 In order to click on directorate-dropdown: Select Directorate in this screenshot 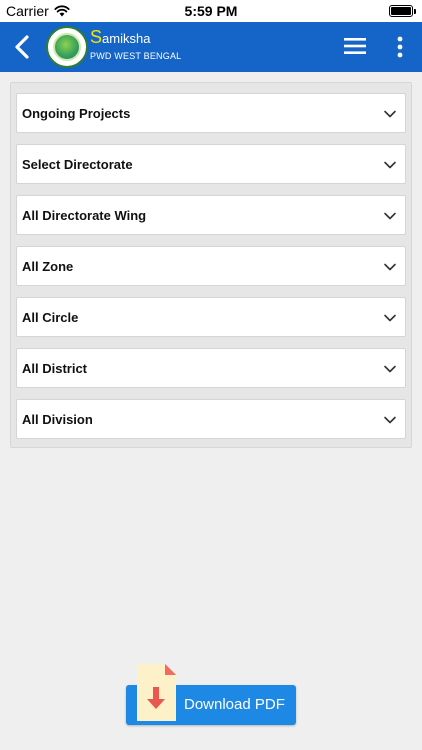, I will do `click(211, 164)`.